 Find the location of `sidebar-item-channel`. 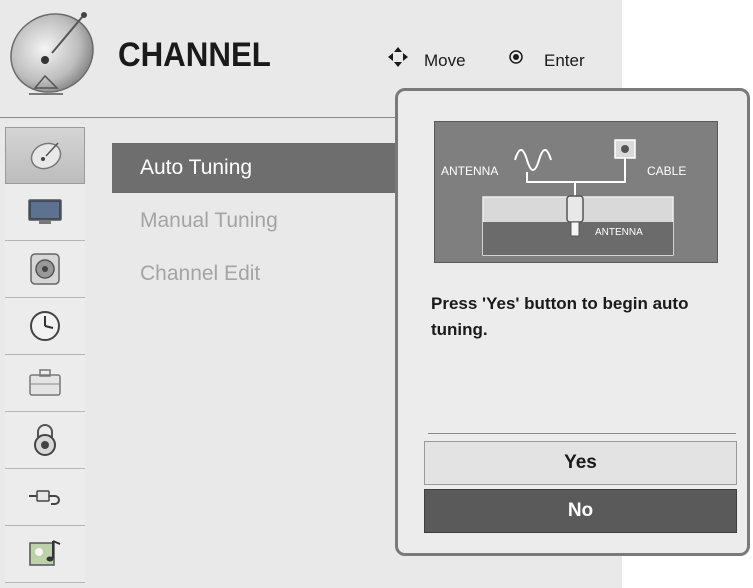

sidebar-item-channel is located at coordinates (45, 155).